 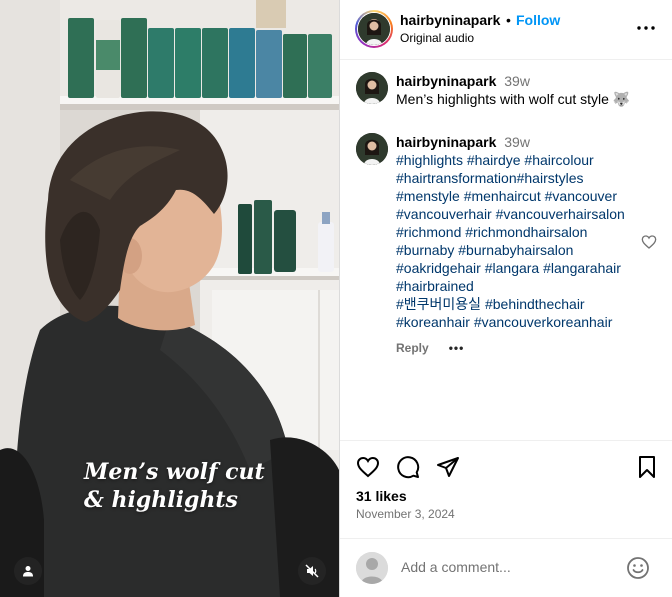 I want to click on comment-options-button: •••, so click(x=457, y=348).